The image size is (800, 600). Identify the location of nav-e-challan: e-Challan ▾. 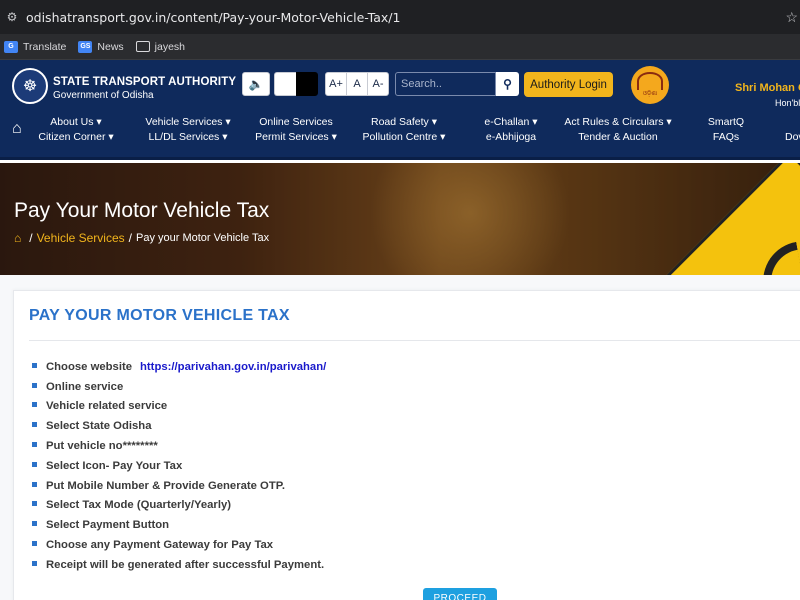
(510, 122).